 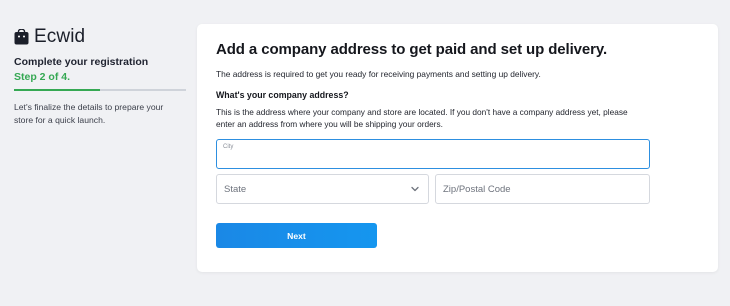 I want to click on city-label: City, so click(x=228, y=147).